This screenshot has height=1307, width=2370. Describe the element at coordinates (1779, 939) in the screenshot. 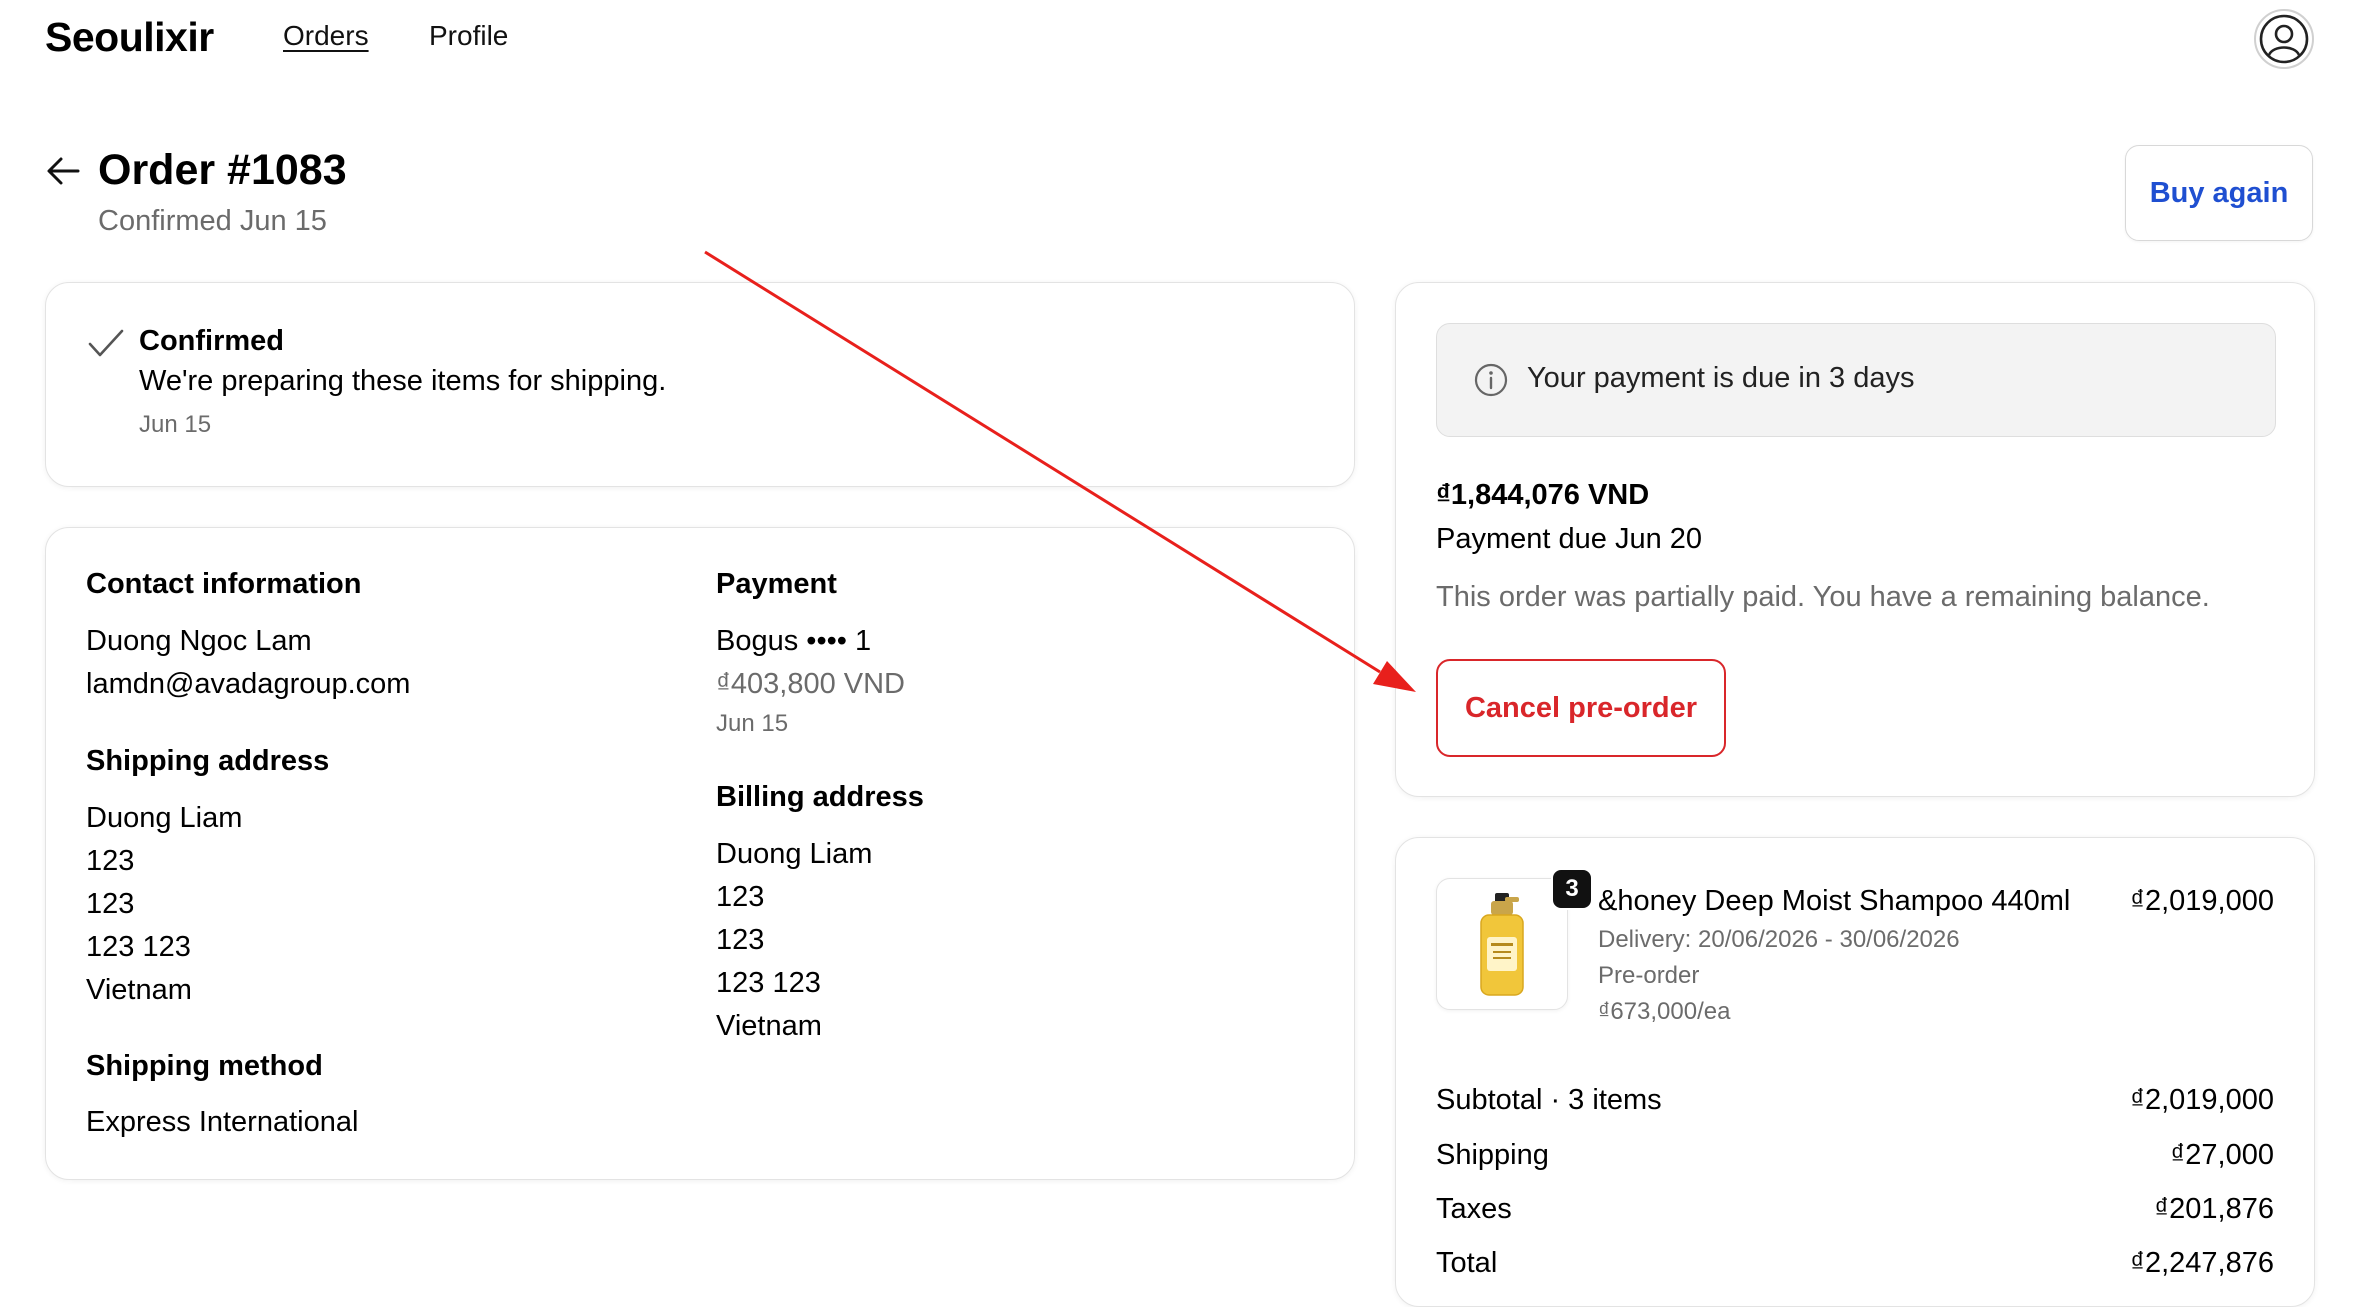

I see `product-delivery: Delivery: 20/06/2026 - 30/06/2026` at that location.